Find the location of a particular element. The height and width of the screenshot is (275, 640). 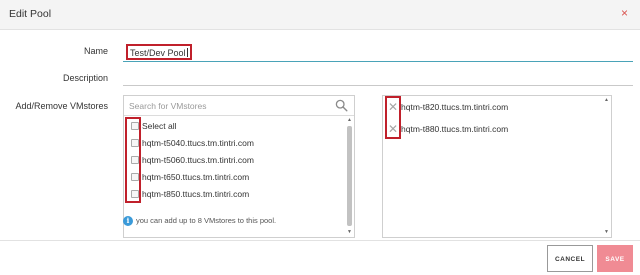

close-icon: × is located at coordinates (624, 13).